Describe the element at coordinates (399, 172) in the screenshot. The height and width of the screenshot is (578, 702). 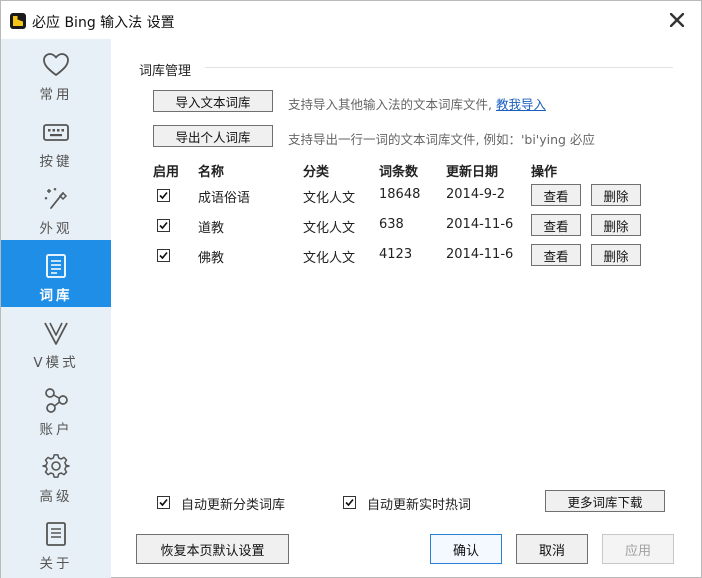
I see `column-header-count: 词条数` at that location.